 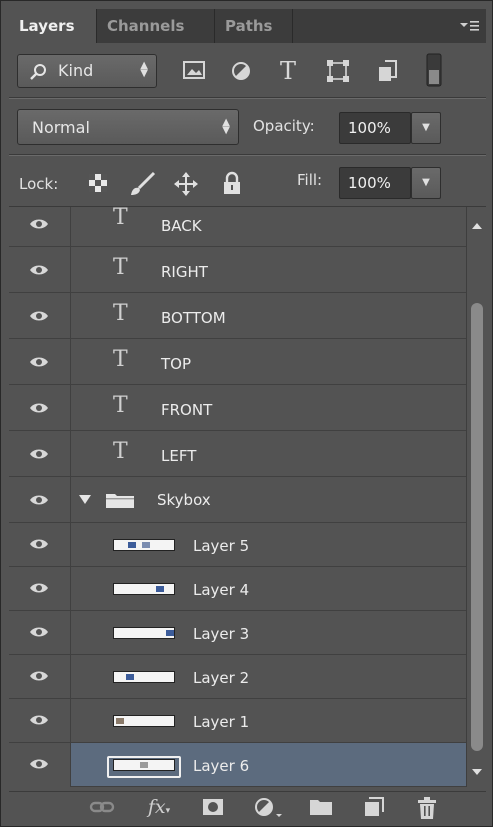 What do you see at coordinates (434, 70) in the screenshot?
I see `filter-toggle-switch` at bounding box center [434, 70].